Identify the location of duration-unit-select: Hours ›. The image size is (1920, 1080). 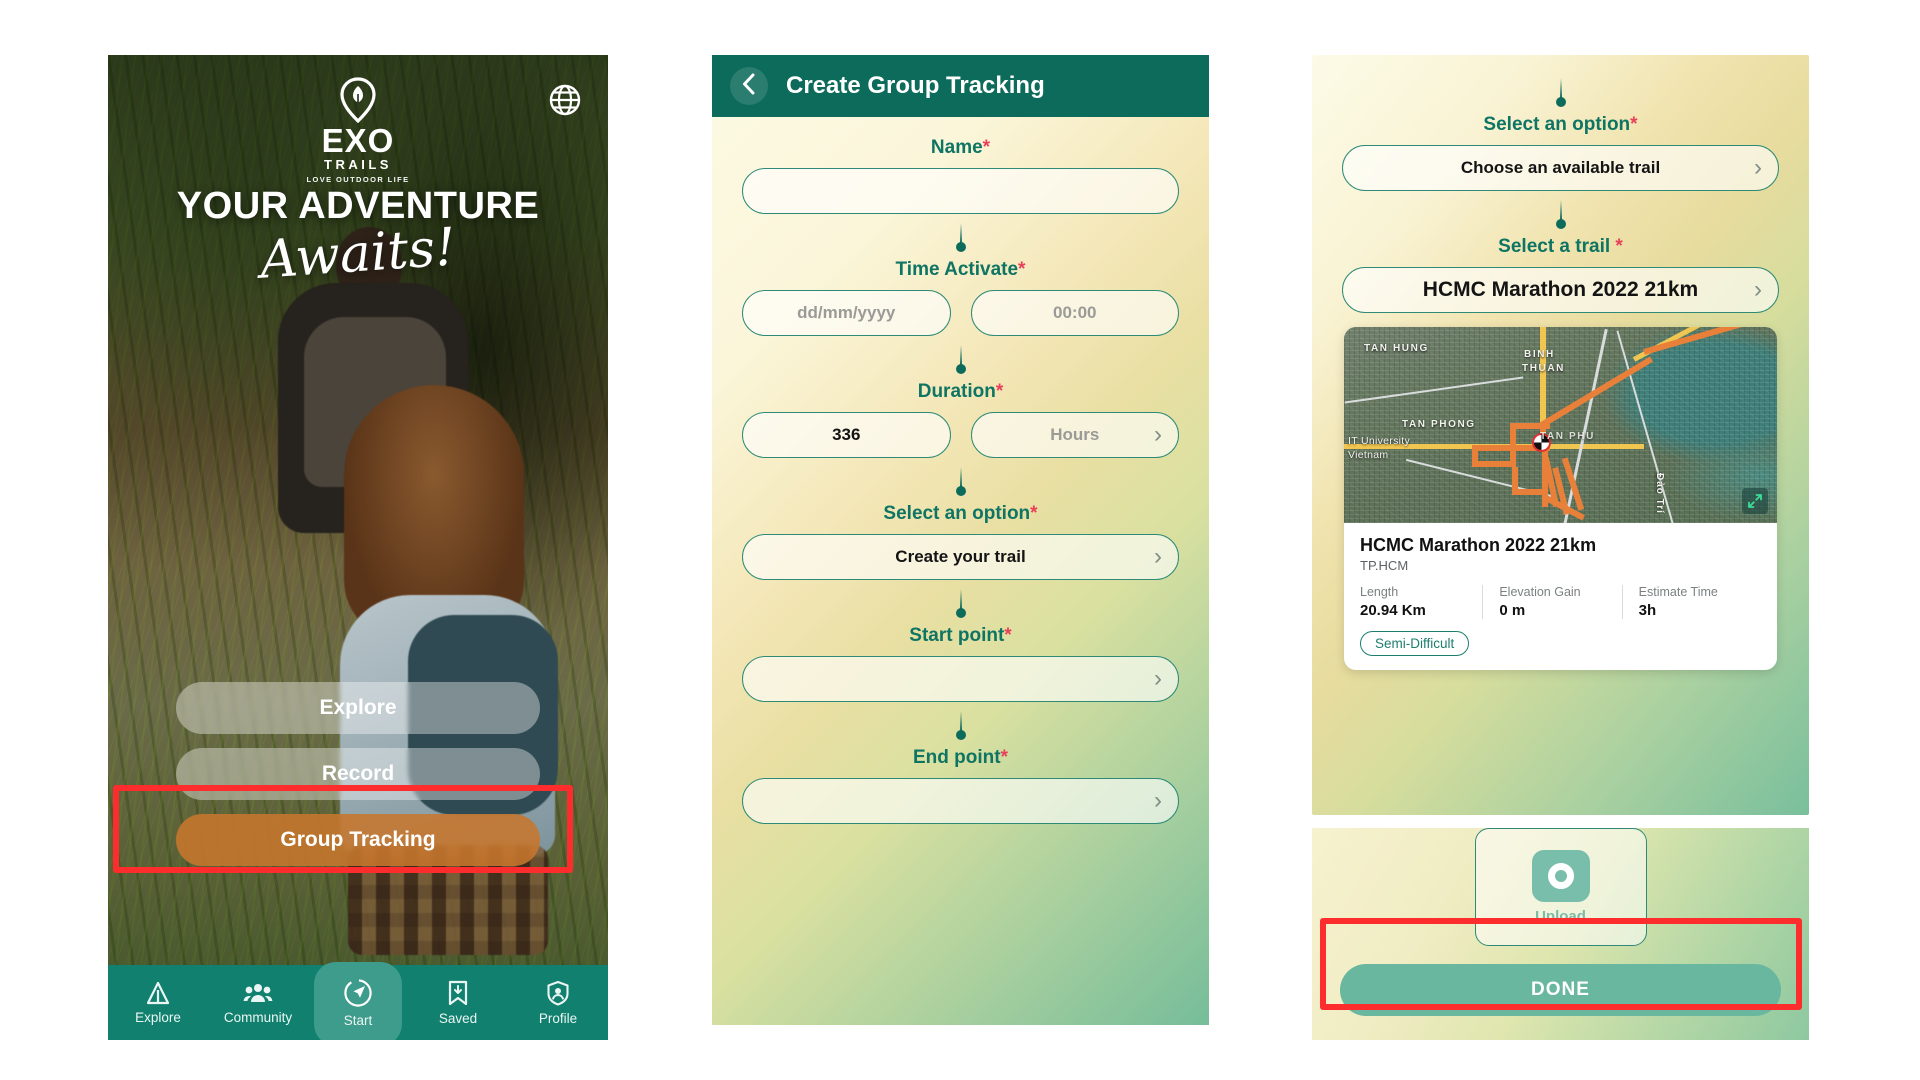
(1074, 435).